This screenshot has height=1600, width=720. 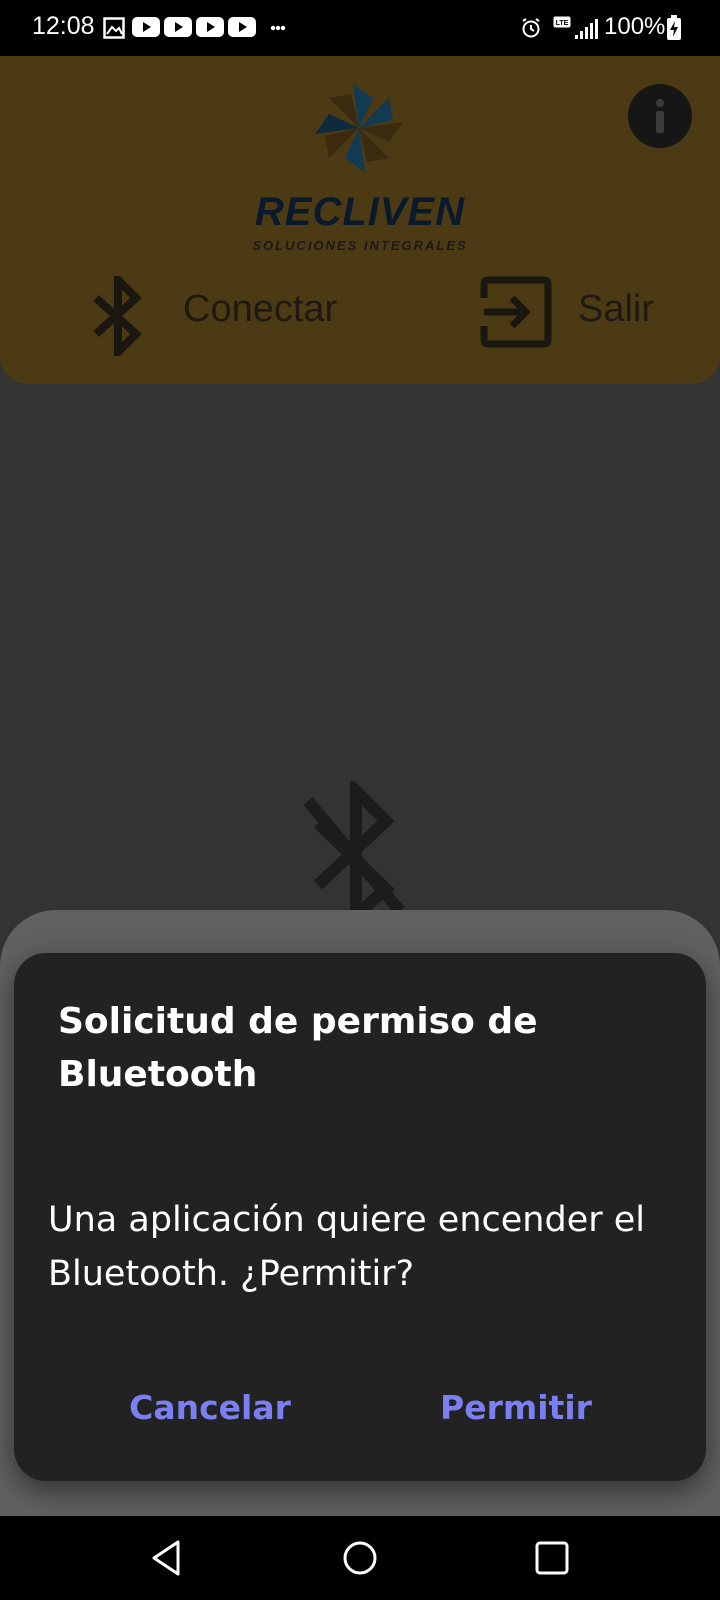 I want to click on logo-subtitle: SOLUCIONES INTEGRALES, so click(x=360, y=245).